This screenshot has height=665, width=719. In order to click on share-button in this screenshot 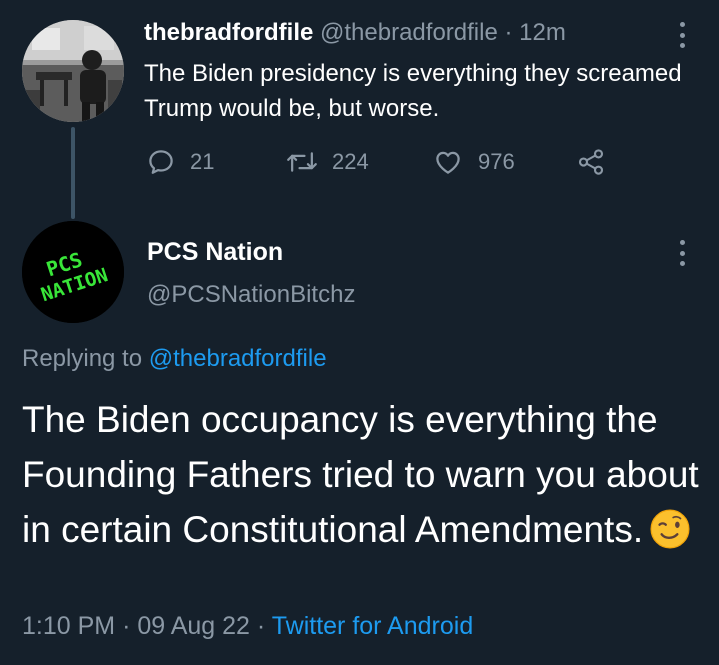, I will do `click(591, 162)`.